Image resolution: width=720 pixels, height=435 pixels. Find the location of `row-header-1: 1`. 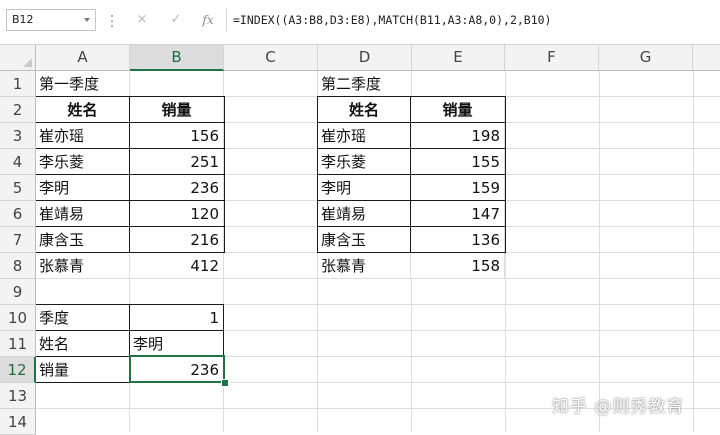

row-header-1: 1 is located at coordinates (18, 84).